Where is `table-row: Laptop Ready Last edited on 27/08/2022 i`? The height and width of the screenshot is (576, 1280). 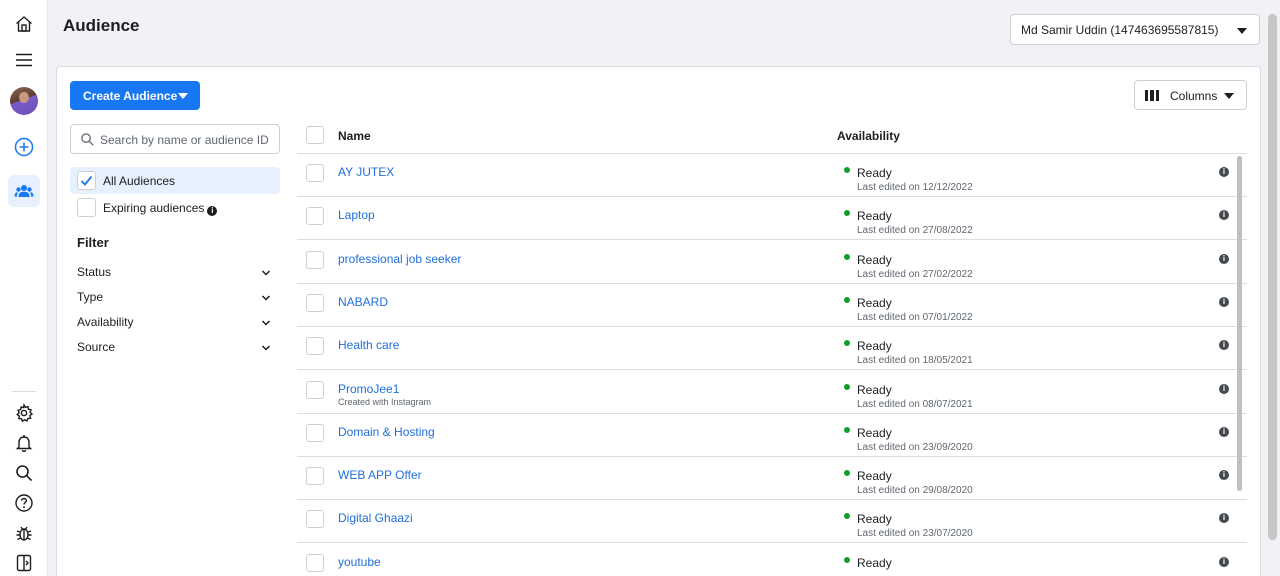 table-row: Laptop Ready Last edited on 27/08/2022 i is located at coordinates (772, 219).